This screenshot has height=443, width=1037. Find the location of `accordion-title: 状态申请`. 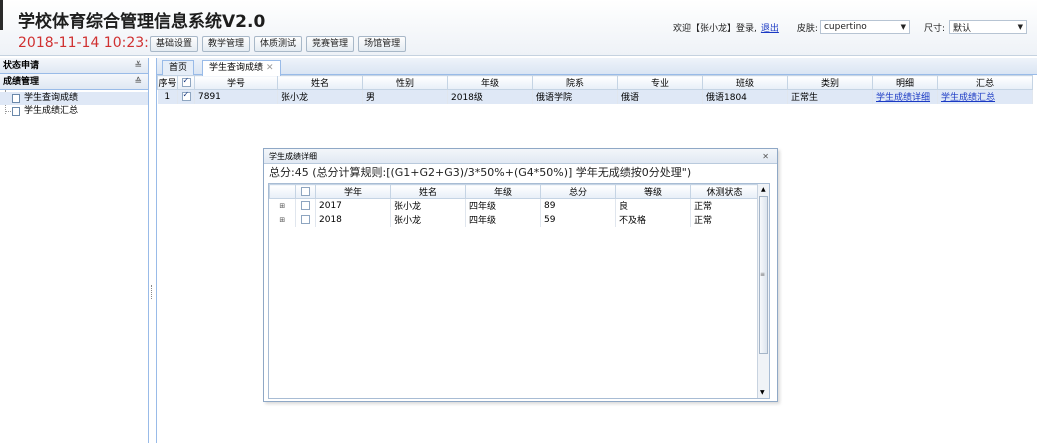

accordion-title: 状态申请 is located at coordinates (21, 66).